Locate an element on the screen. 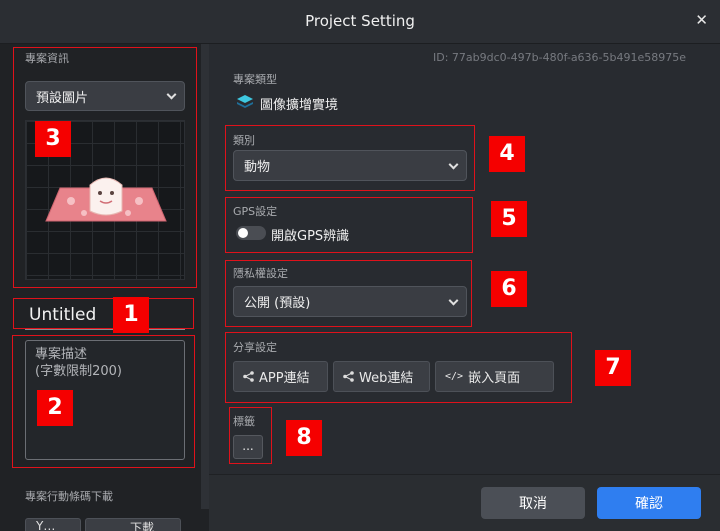  embed-page-button: </> 嵌入頁面 is located at coordinates (494, 376).